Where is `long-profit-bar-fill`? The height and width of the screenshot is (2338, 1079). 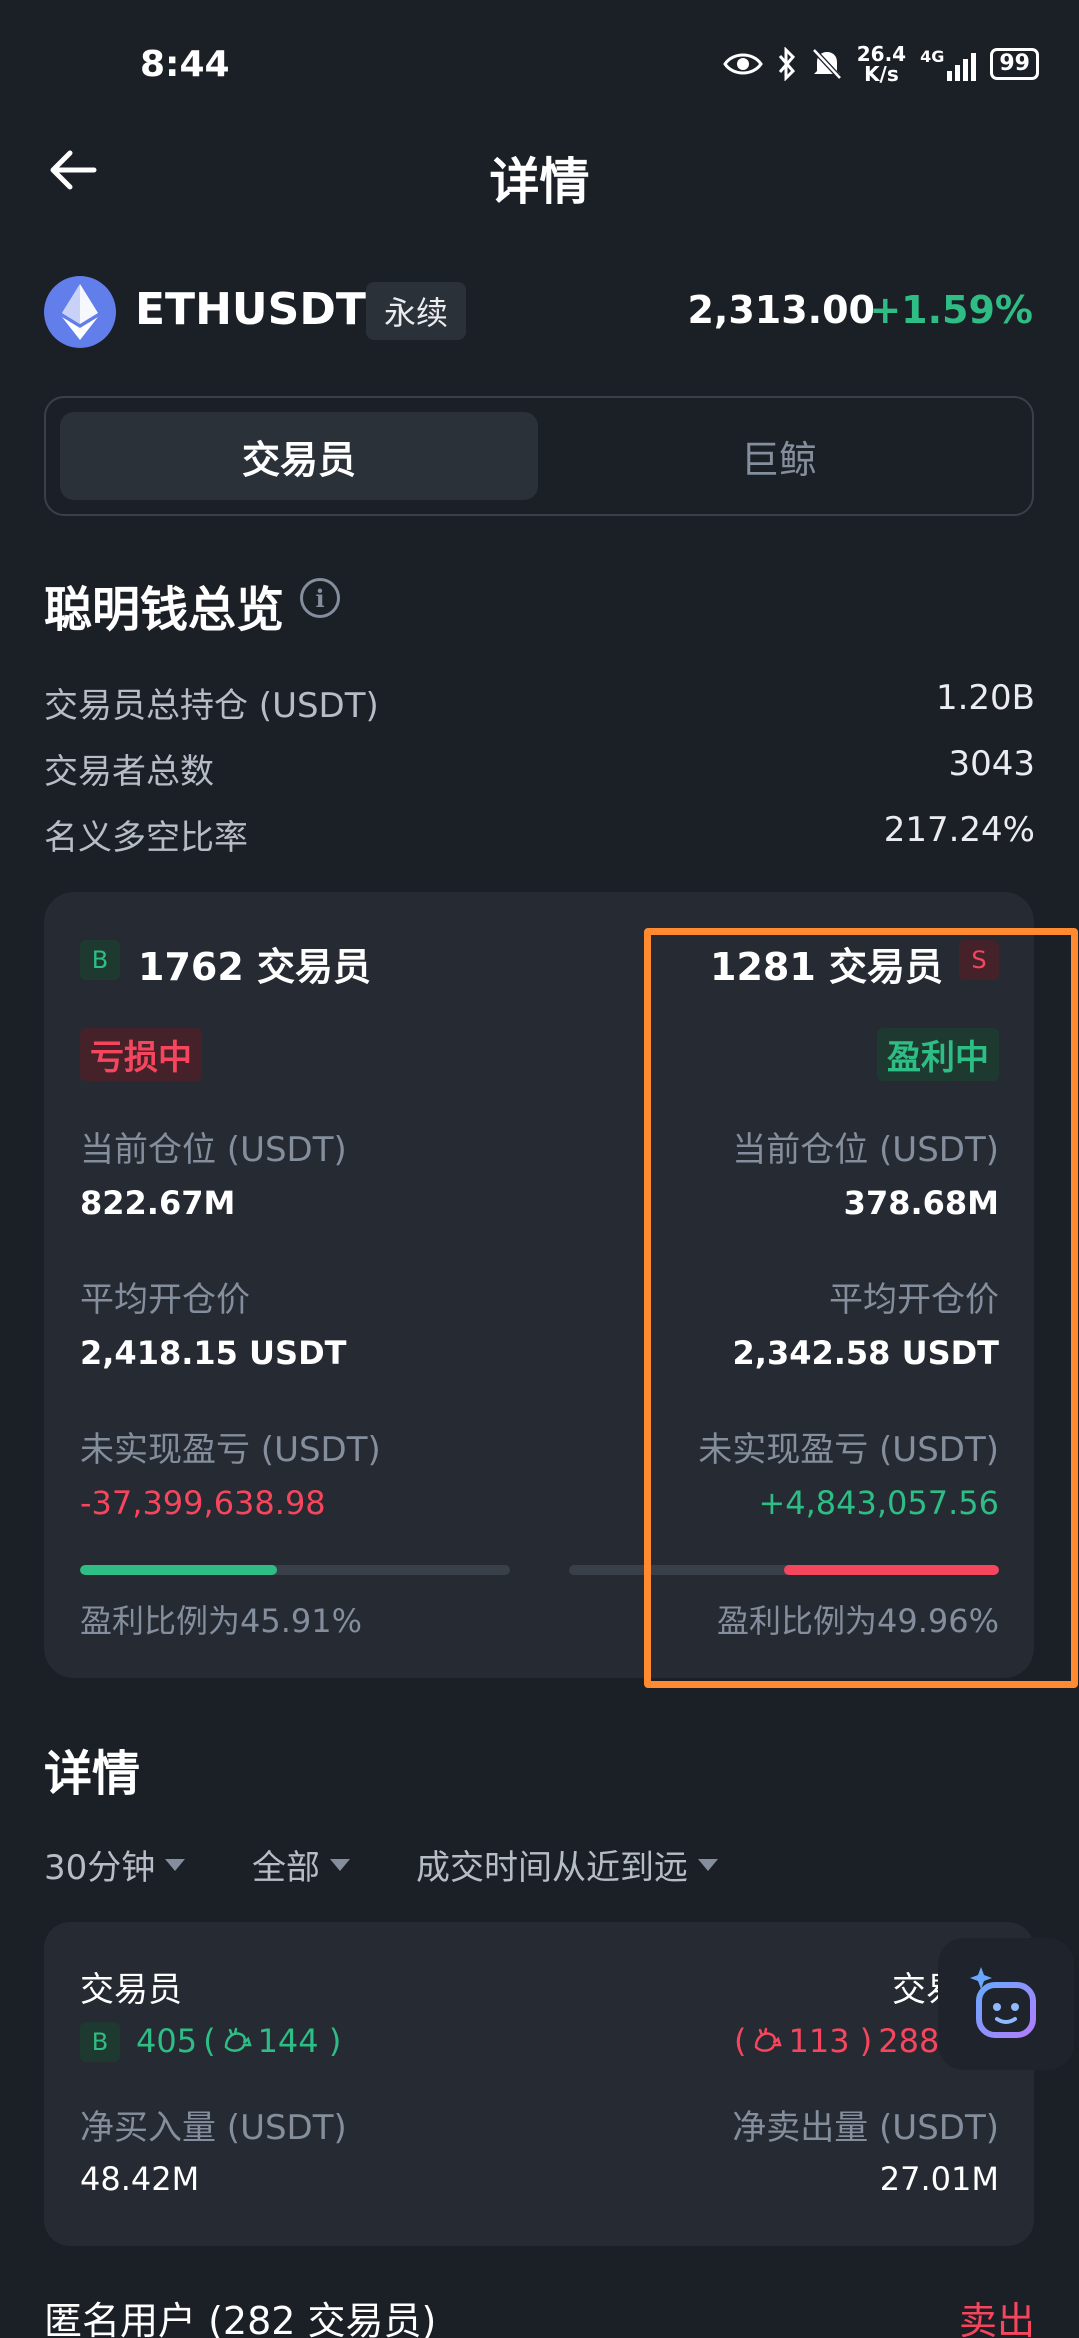 long-profit-bar-fill is located at coordinates (179, 1570).